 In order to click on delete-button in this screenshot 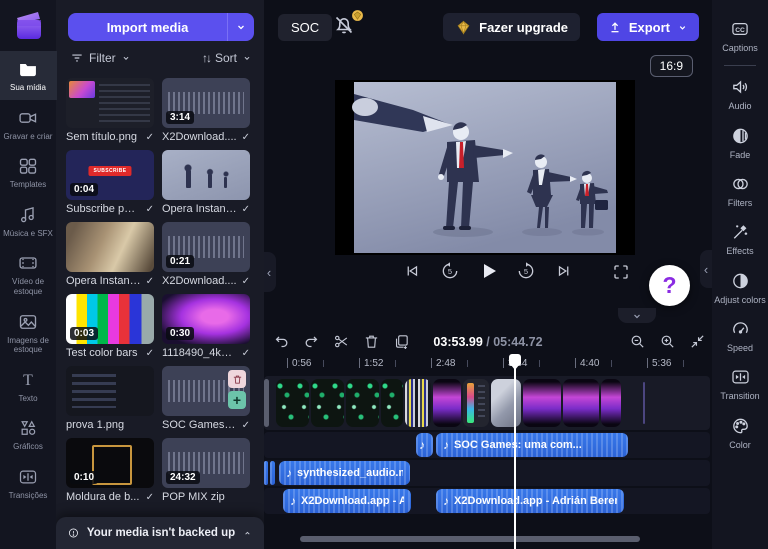, I will do `click(371, 341)`.